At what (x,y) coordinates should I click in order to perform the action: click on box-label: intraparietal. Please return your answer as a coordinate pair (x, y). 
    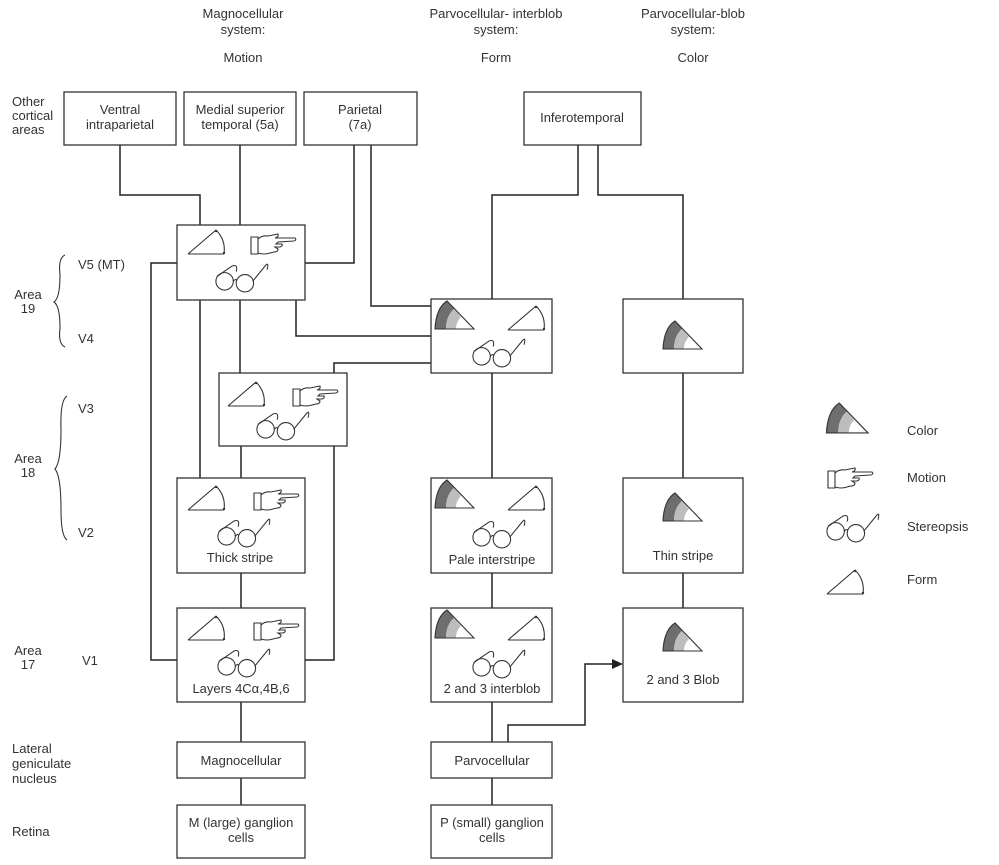
    Looking at the image, I should click on (120, 124).